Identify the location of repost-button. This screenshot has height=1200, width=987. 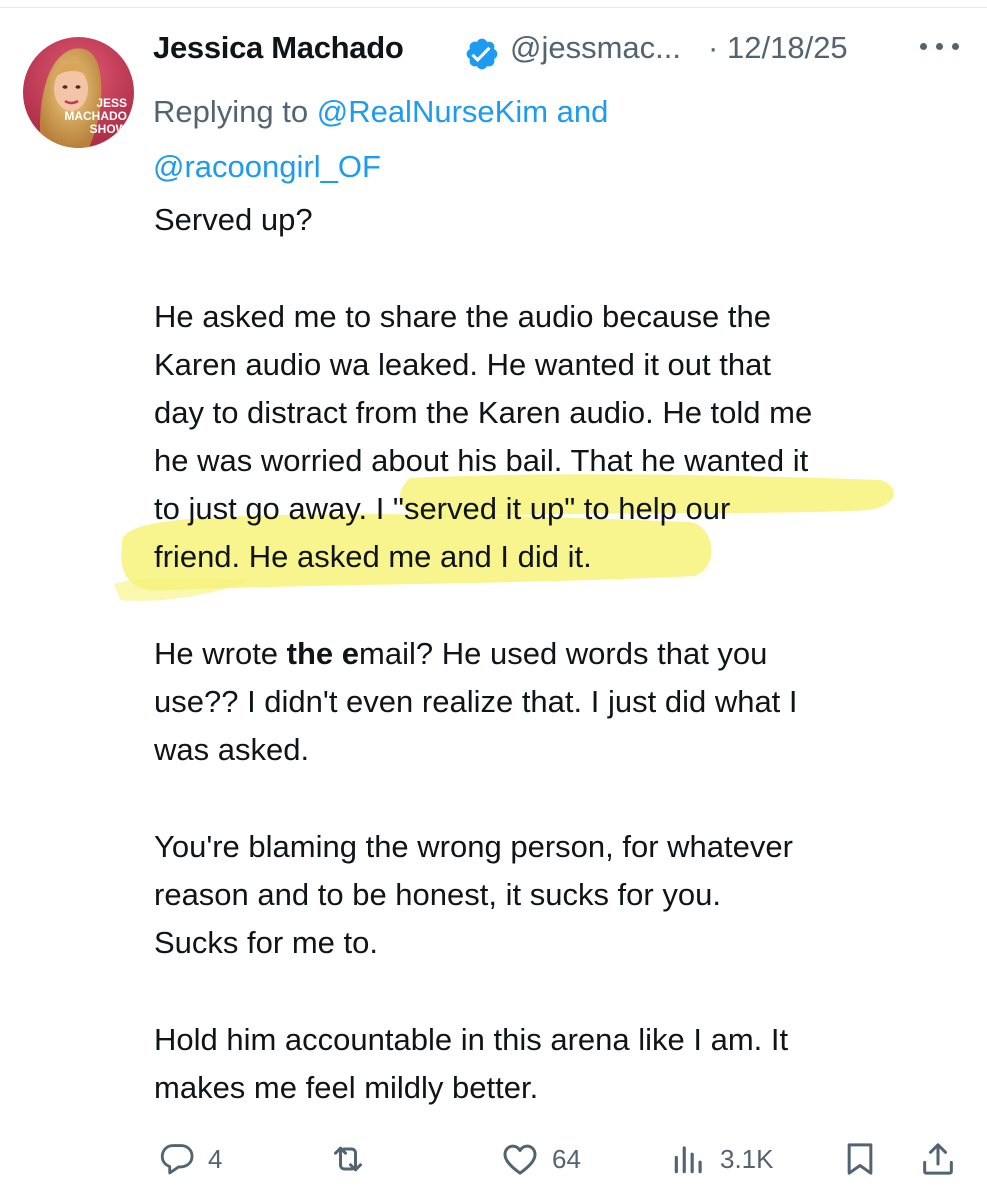
(348, 1159).